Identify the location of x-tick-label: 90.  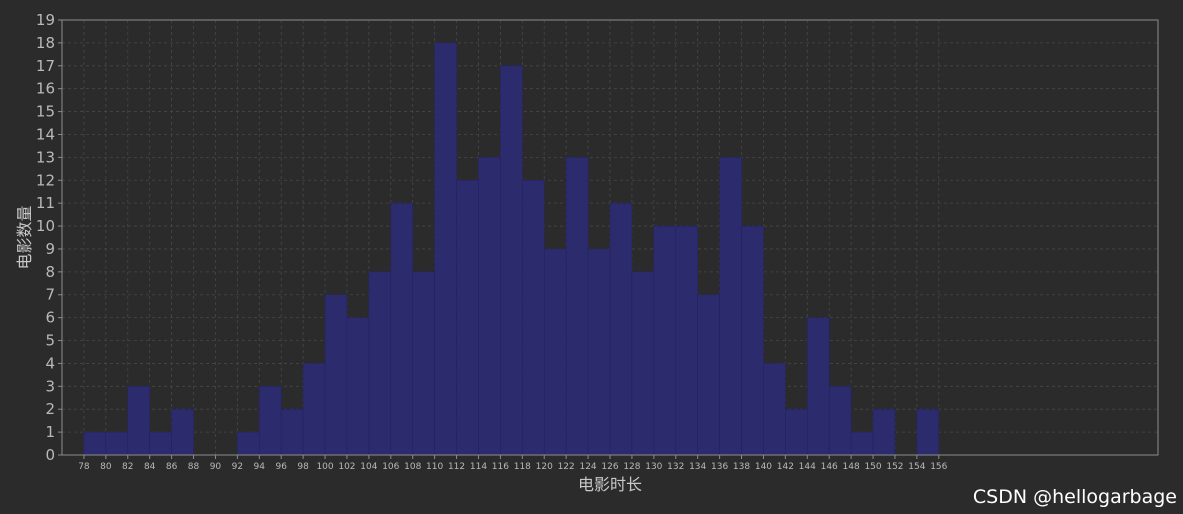
(216, 467).